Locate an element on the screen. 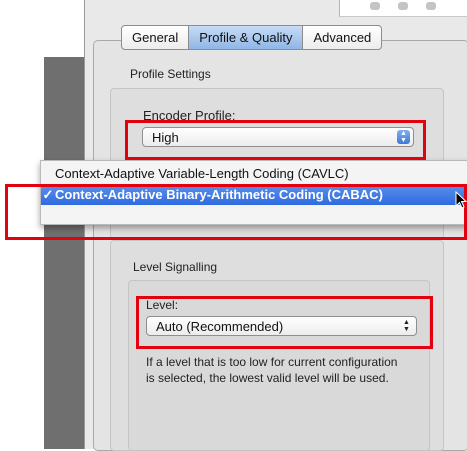 The image size is (467, 451). tab-profile-quality: Profile & Quality is located at coordinates (246, 37).